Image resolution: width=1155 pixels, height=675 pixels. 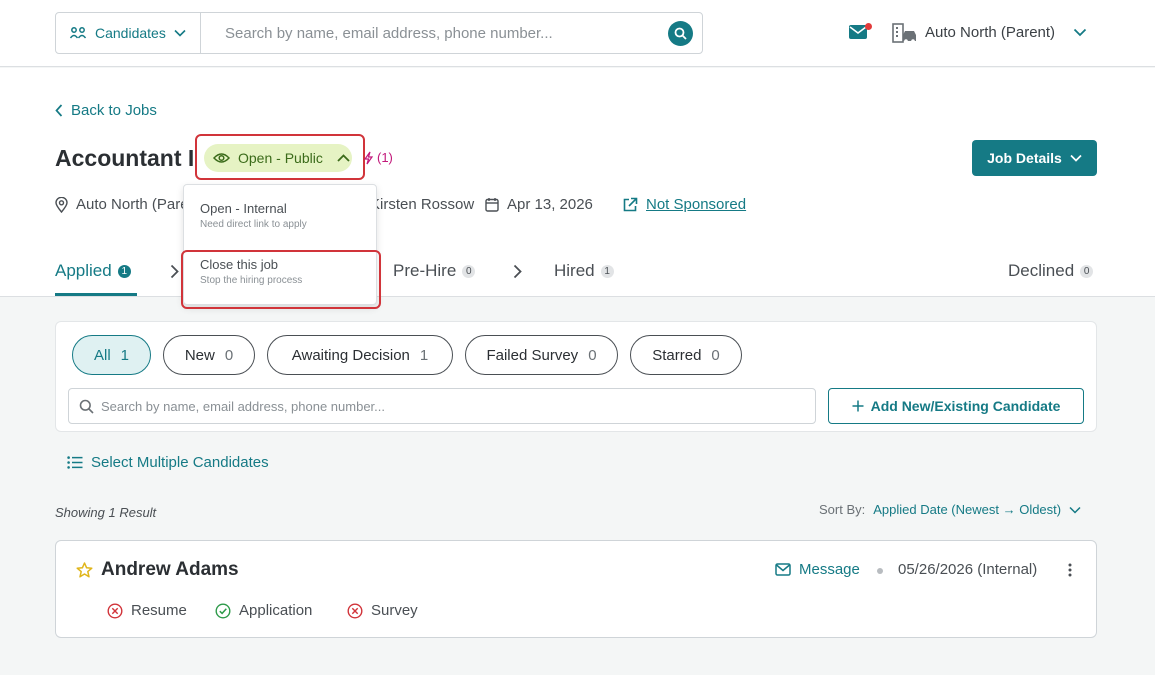 I want to click on back-to-jobs-link: Back to Jobs, so click(x=106, y=110).